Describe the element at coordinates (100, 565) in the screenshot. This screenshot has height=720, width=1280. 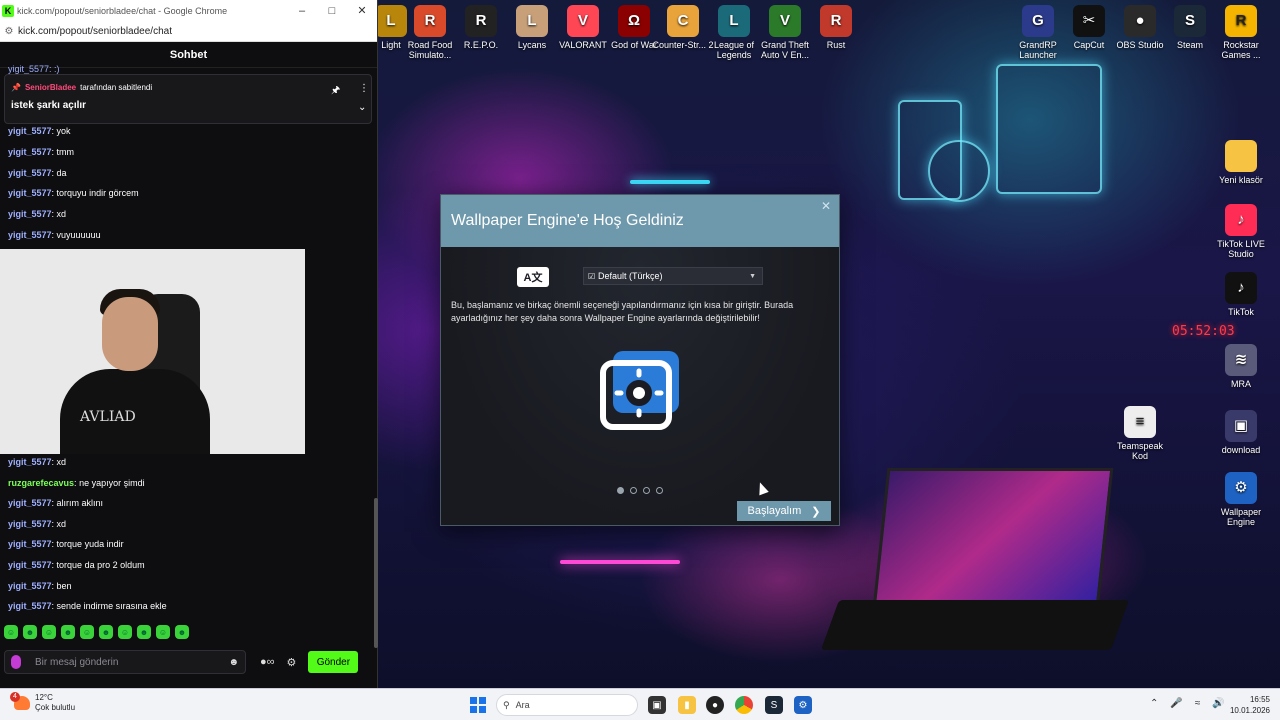
I see `chat-text: torque da pro 2 oldum` at that location.